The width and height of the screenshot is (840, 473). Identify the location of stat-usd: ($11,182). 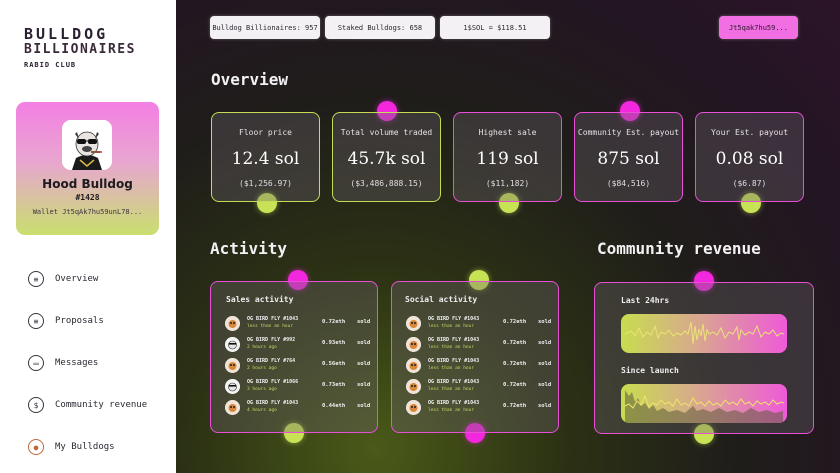
(507, 183).